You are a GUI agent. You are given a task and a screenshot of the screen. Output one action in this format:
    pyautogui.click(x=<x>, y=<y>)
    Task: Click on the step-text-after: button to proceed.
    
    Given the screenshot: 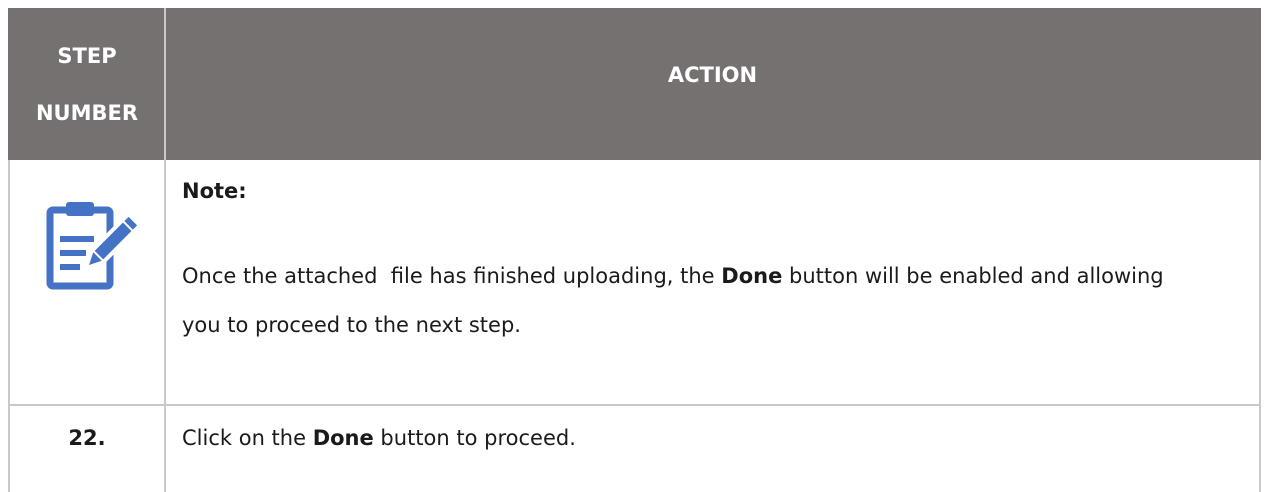 What is the action you would take?
    pyautogui.click(x=474, y=438)
    